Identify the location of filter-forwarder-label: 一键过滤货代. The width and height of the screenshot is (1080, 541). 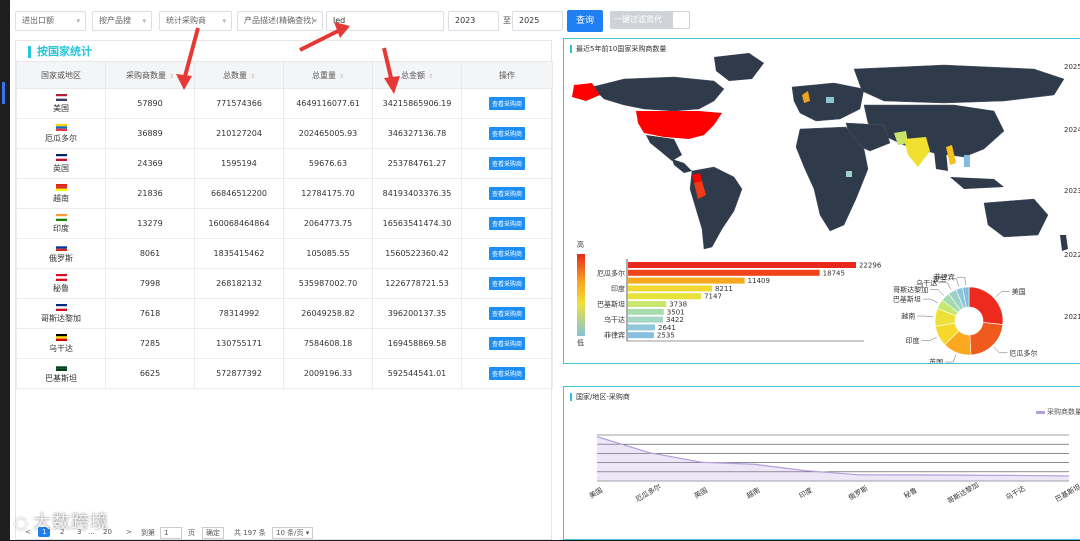
(638, 19).